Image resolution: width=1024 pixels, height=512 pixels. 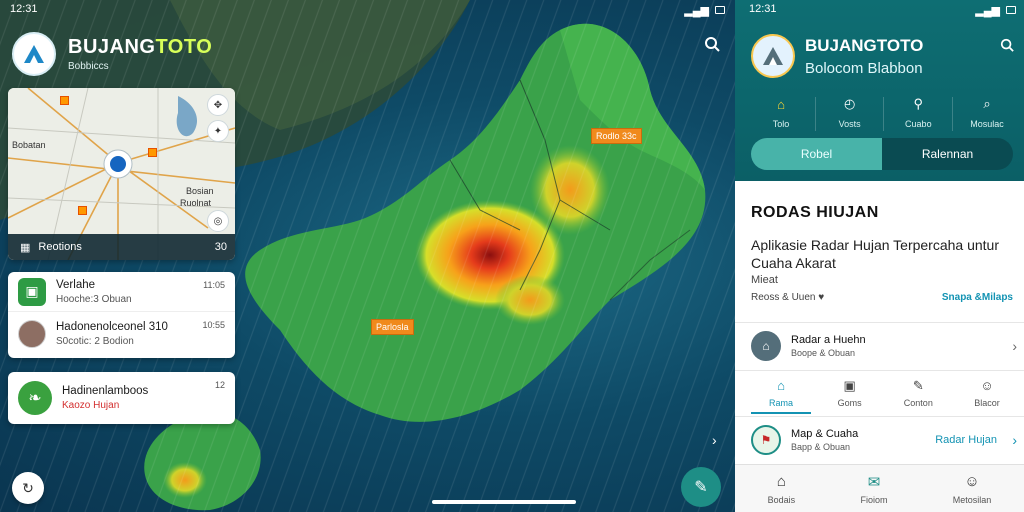 What do you see at coordinates (392, 327) in the screenshot?
I see `map-tag: Parlosla` at bounding box center [392, 327].